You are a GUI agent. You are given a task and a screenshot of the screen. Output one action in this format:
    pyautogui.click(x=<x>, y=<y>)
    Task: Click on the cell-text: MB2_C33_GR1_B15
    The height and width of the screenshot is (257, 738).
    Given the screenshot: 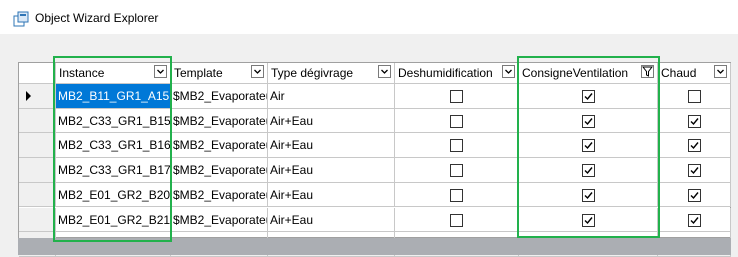 What is the action you would take?
    pyautogui.click(x=114, y=120)
    